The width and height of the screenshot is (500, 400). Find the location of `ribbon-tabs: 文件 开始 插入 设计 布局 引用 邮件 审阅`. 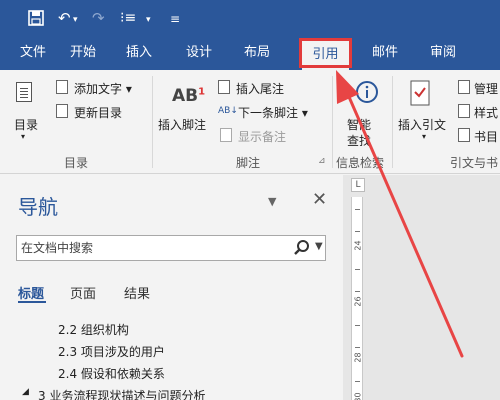

ribbon-tabs: 文件 开始 插入 设计 布局 引用 邮件 审阅 is located at coordinates (250, 53).